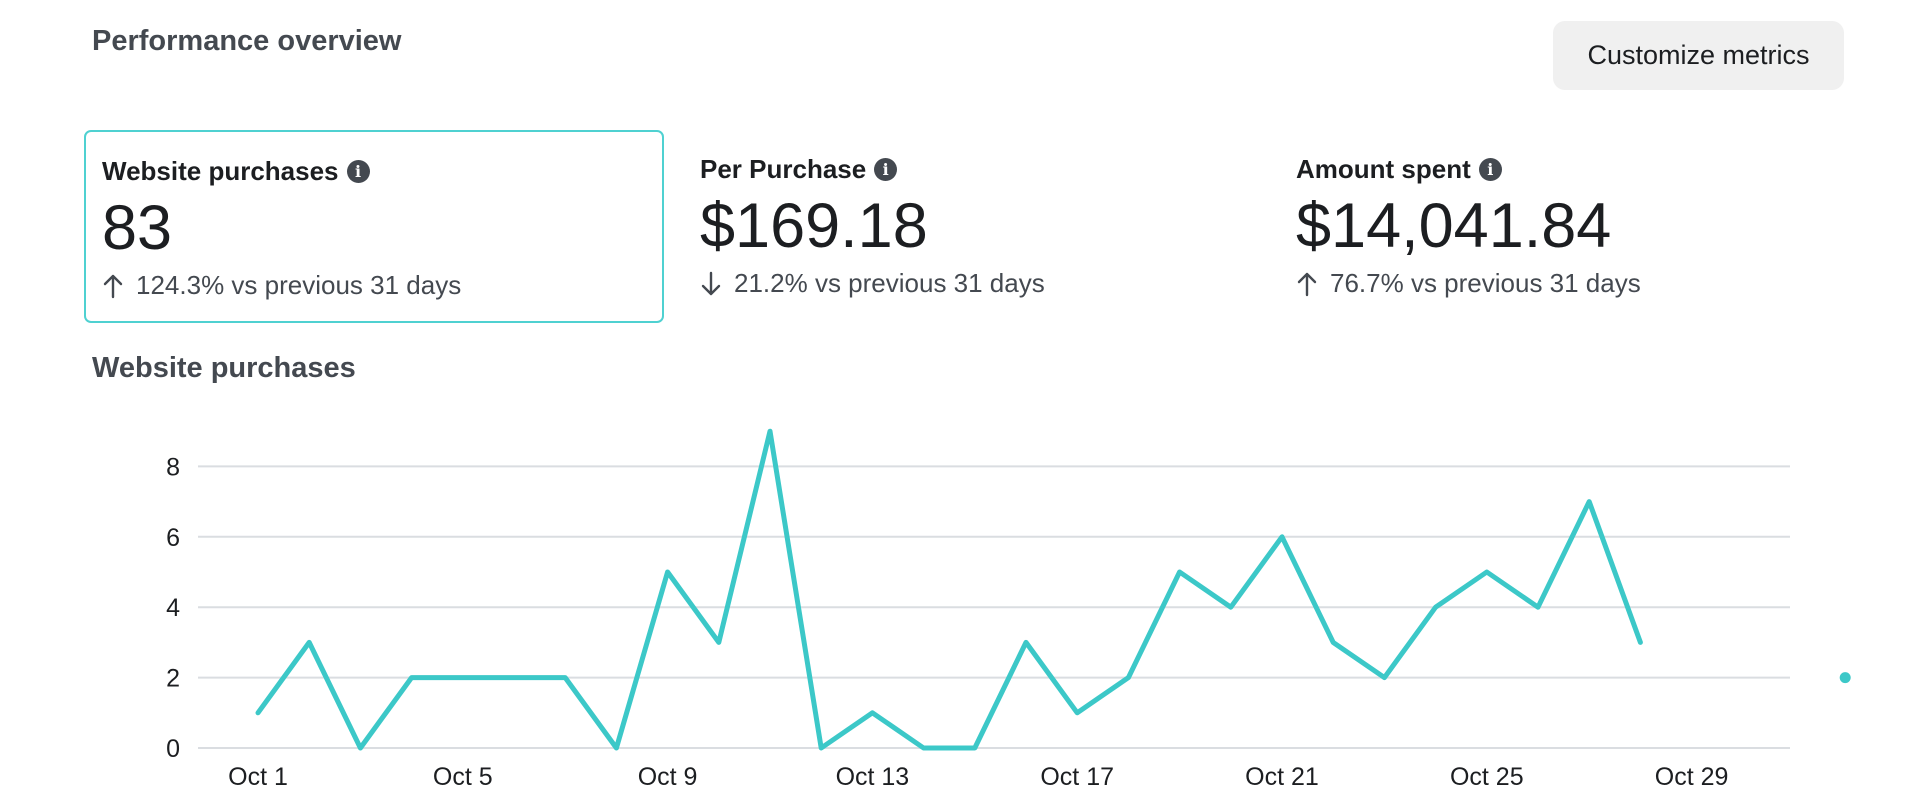  What do you see at coordinates (1845, 678) in the screenshot?
I see `data-point-marker` at bounding box center [1845, 678].